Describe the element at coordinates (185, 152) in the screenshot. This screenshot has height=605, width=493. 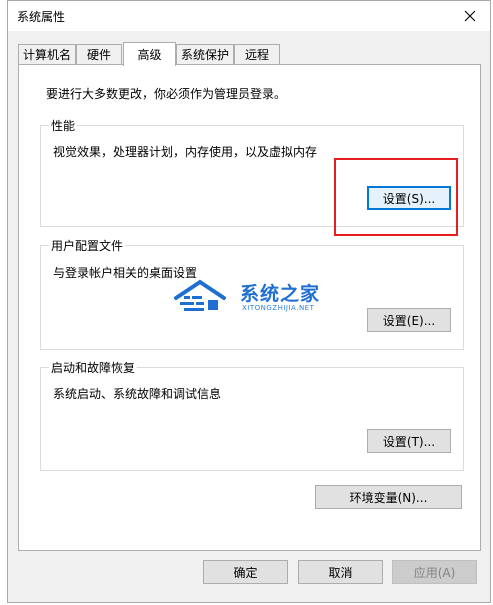
I see `performance-desc: 视觉效果，处理器计划，内存使用，以及虚拟内存` at that location.